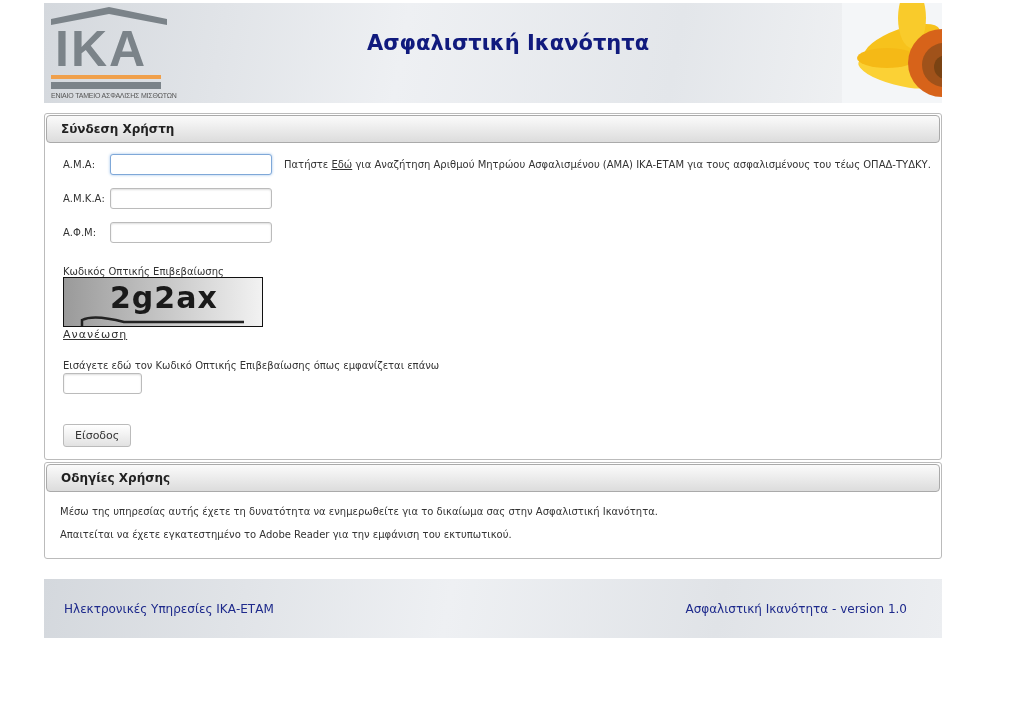 Image resolution: width=1011 pixels, height=713 pixels. I want to click on footer-text: Ηλεκτρονικές Υπηρεσίες ΙΚΑ-ΕΤΑΜ, so click(169, 608).